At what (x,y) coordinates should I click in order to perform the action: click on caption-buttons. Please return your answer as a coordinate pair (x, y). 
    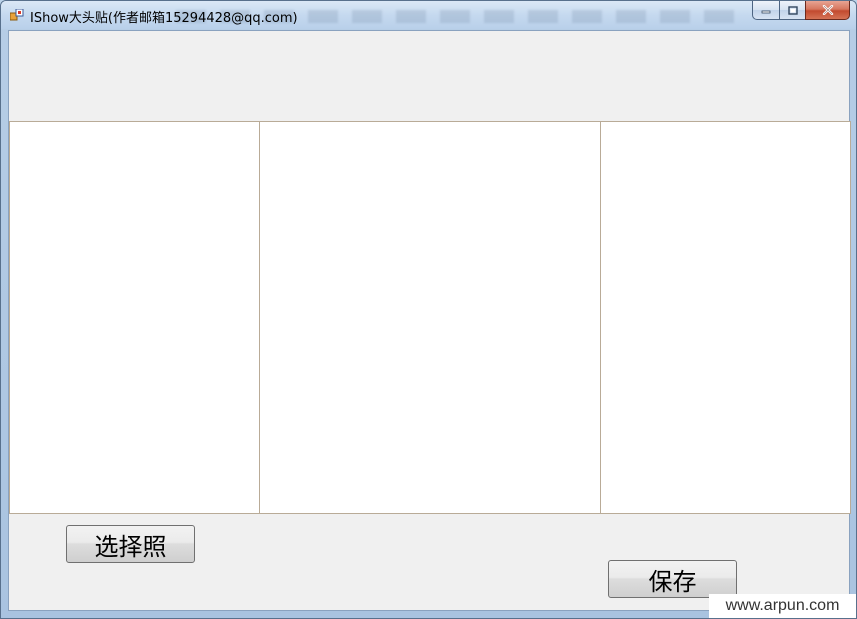
    Looking at the image, I should click on (801, 11).